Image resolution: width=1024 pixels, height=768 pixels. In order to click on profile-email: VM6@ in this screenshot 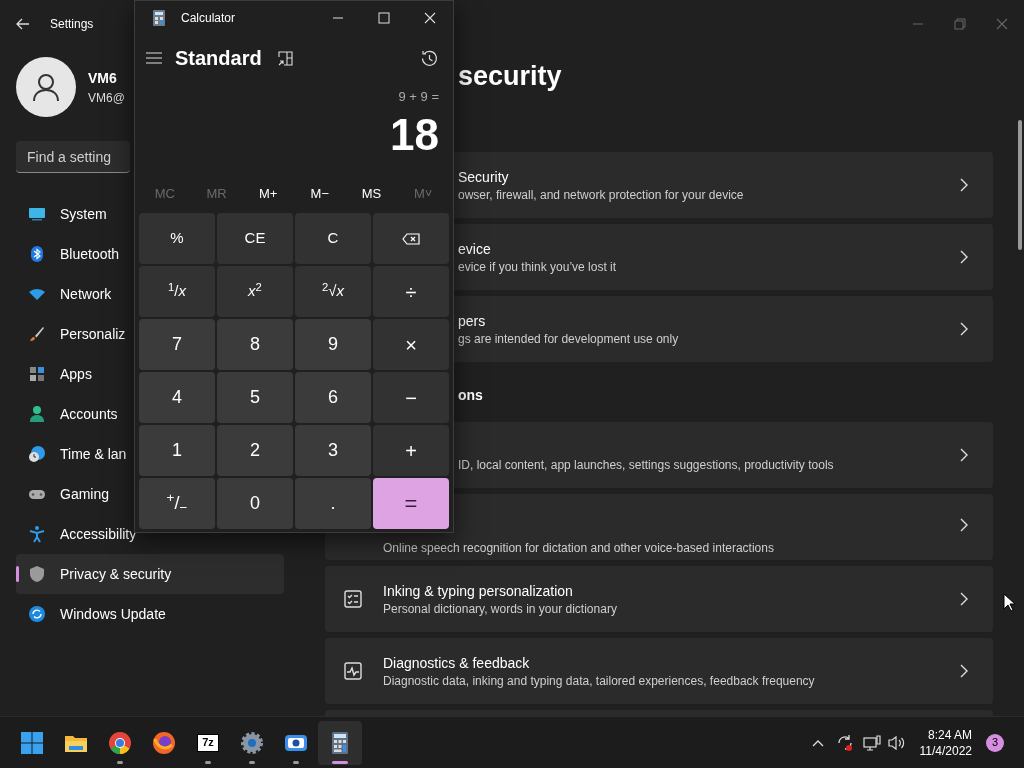, I will do `click(106, 98)`.